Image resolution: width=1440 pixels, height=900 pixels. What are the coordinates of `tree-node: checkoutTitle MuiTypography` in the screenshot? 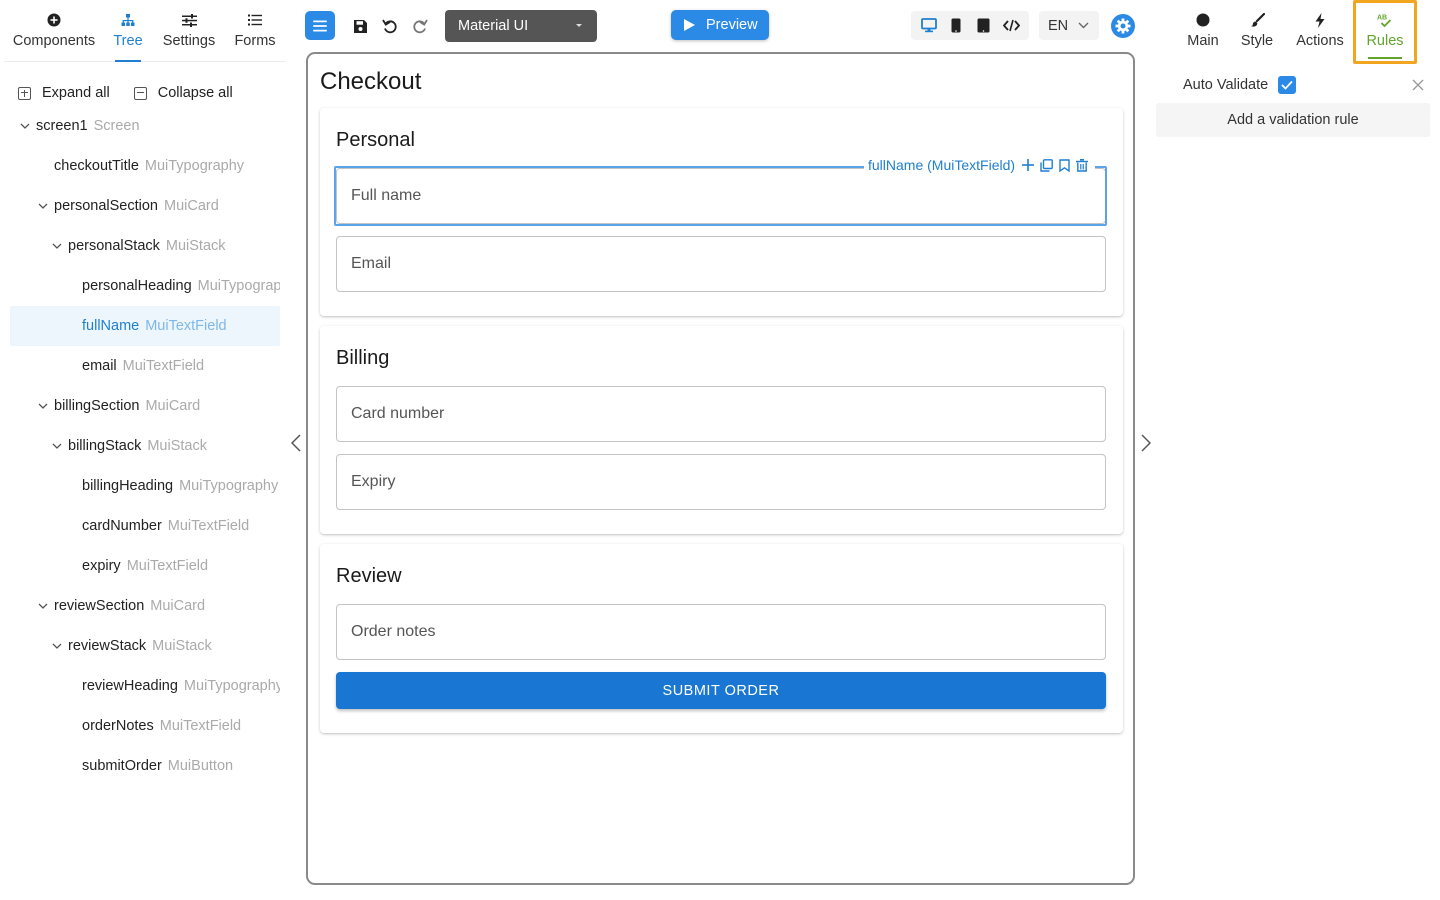 It's located at (145, 166).